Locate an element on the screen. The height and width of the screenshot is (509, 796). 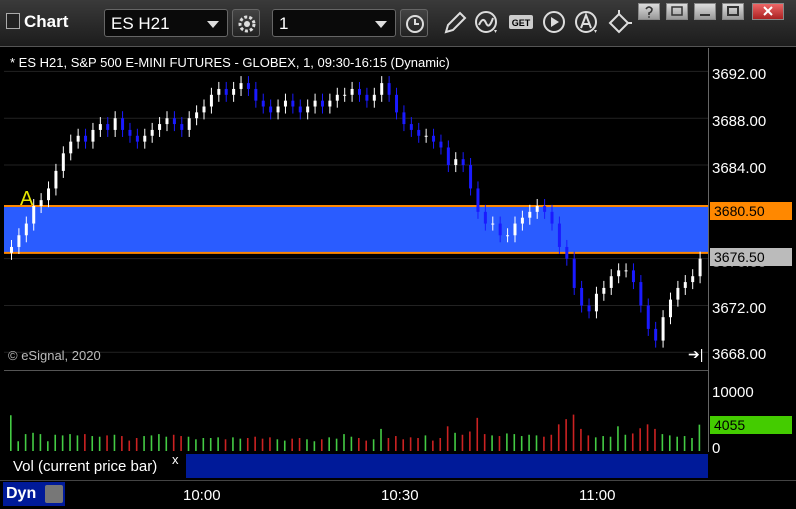
close-button is located at coordinates (768, 11).